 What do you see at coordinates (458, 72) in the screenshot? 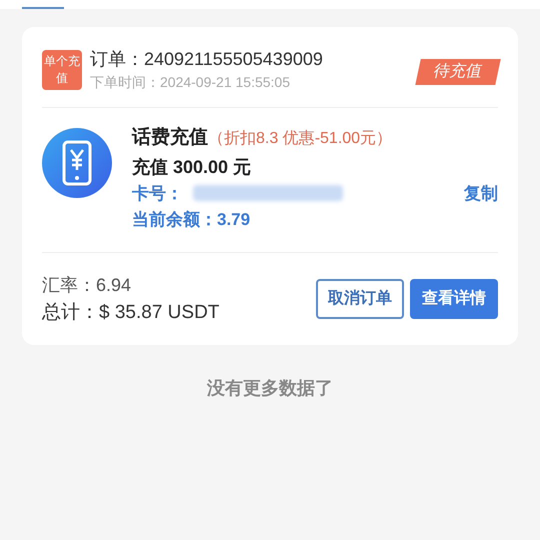
I see `status-tag: 待充值` at bounding box center [458, 72].